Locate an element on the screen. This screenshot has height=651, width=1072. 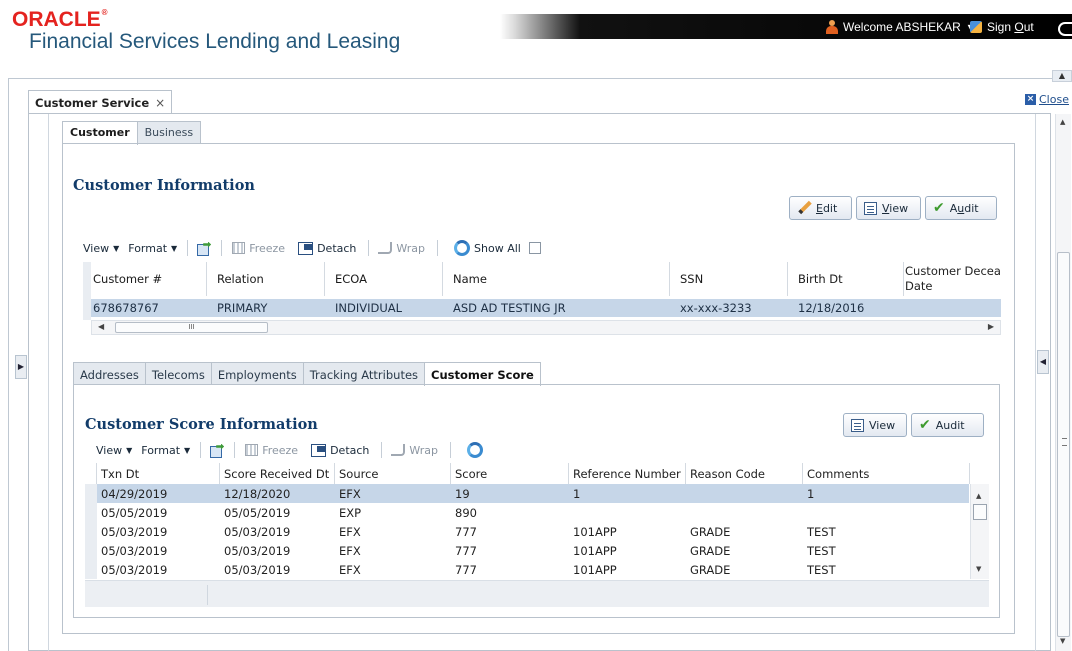
scroll-right-icon: ▶ is located at coordinates (991, 326).